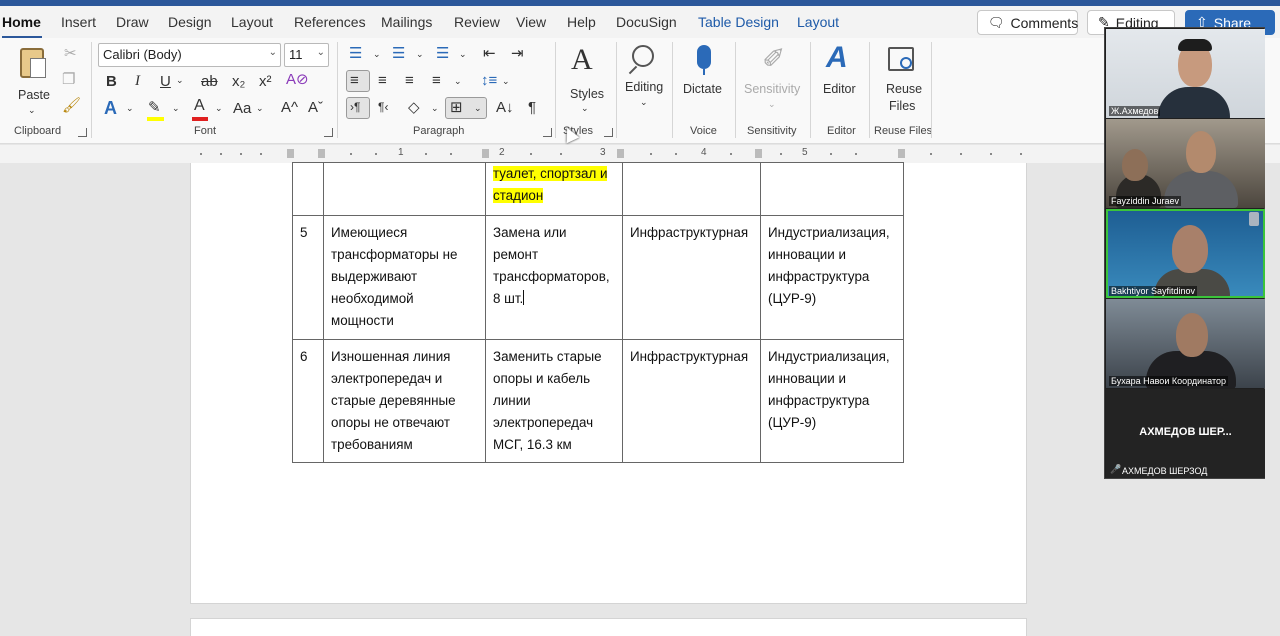 The height and width of the screenshot is (636, 1280). What do you see at coordinates (34, 95) in the screenshot?
I see `paste-label: Paste` at bounding box center [34, 95].